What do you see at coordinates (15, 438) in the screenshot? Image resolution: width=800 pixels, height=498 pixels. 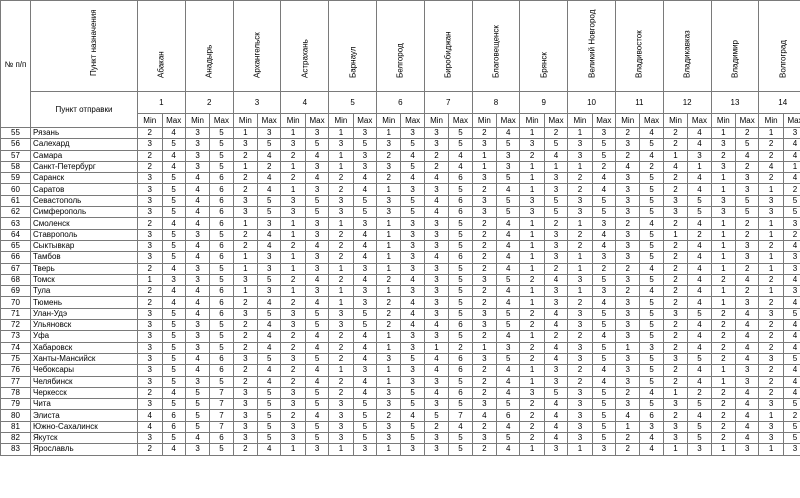 I see `row-number: 82` at bounding box center [15, 438].